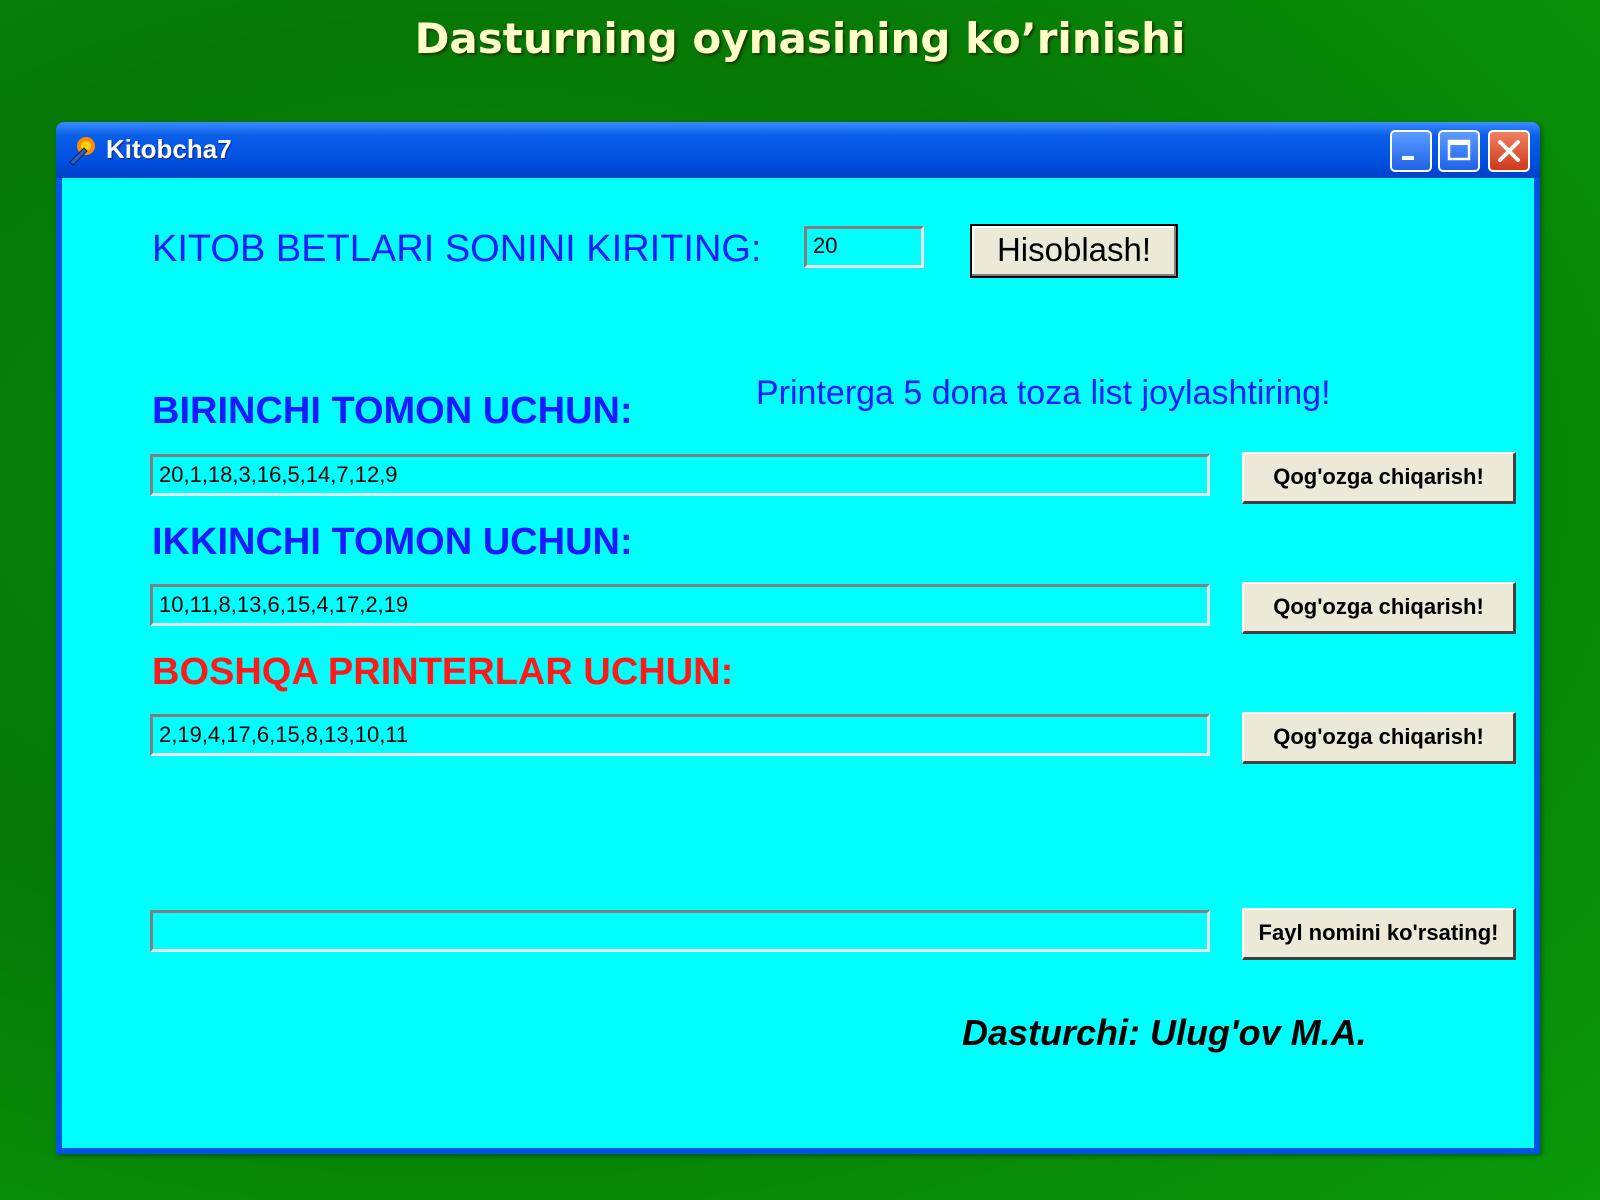 This screenshot has height=1200, width=1600. I want to click on window-title: Kitobcha7, so click(169, 149).